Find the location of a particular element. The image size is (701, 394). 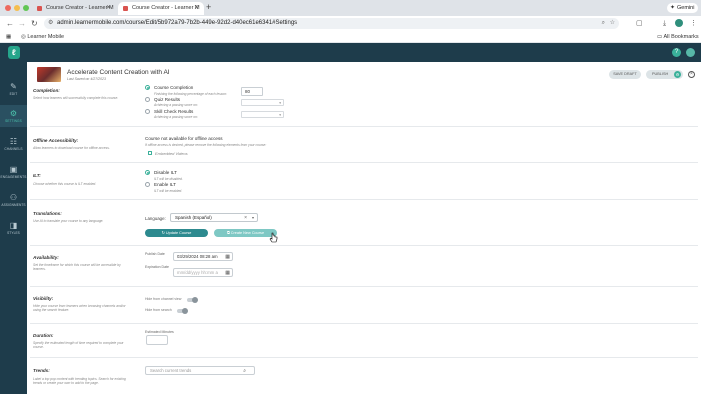

hide-channel-toggle is located at coordinates (192, 299).